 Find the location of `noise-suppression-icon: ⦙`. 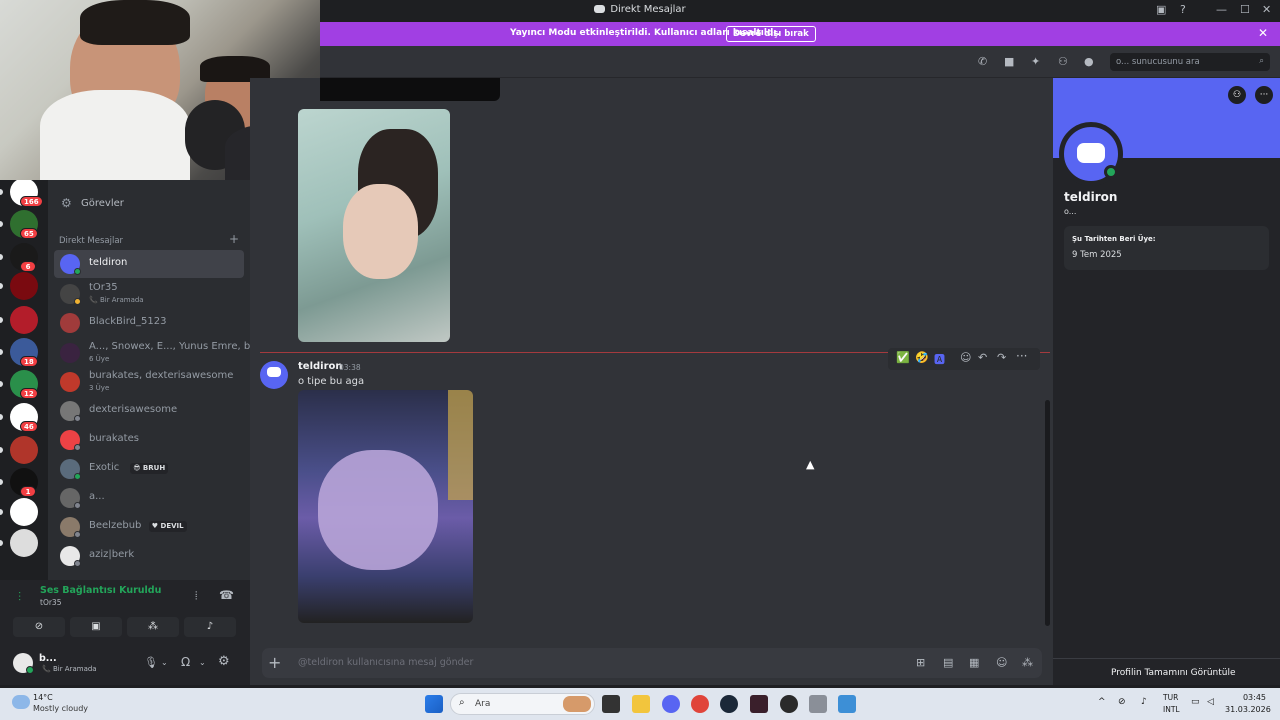

noise-suppression-icon: ⦙ is located at coordinates (196, 596).